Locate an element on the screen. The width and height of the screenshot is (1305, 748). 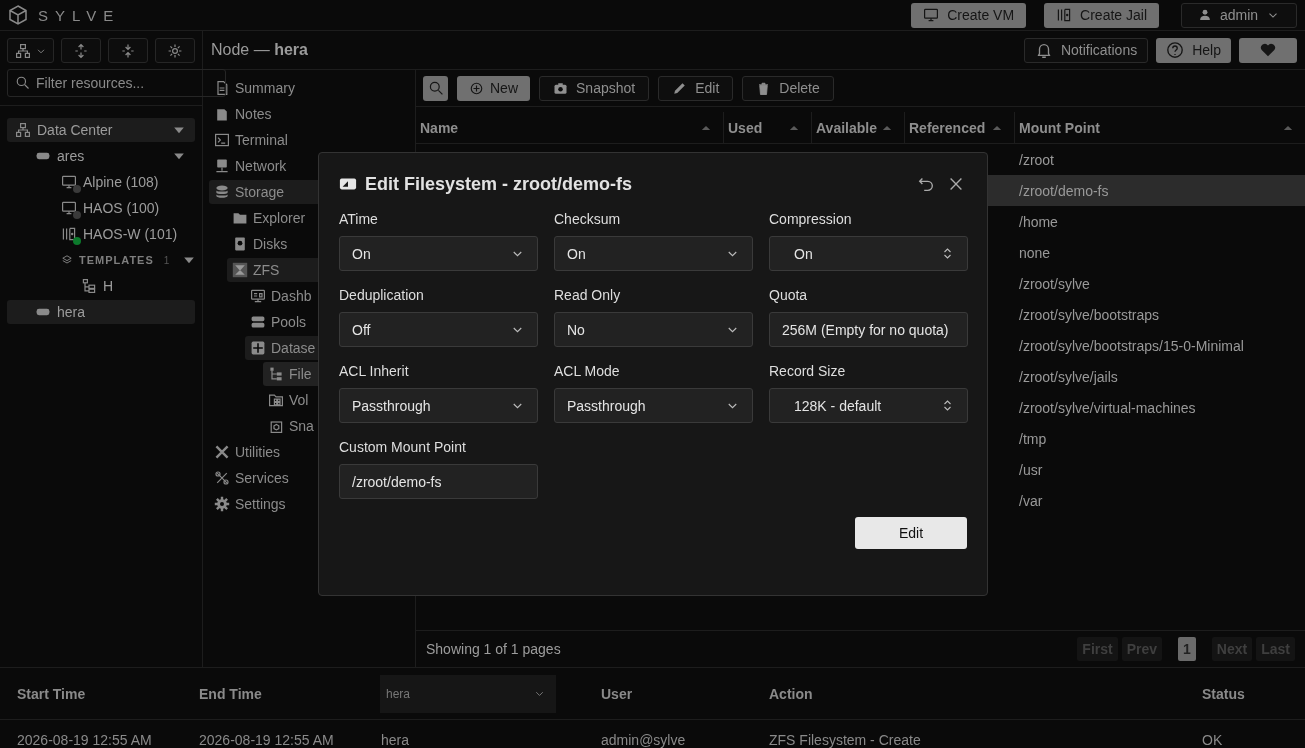
field-label: Quota is located at coordinates (789, 295).